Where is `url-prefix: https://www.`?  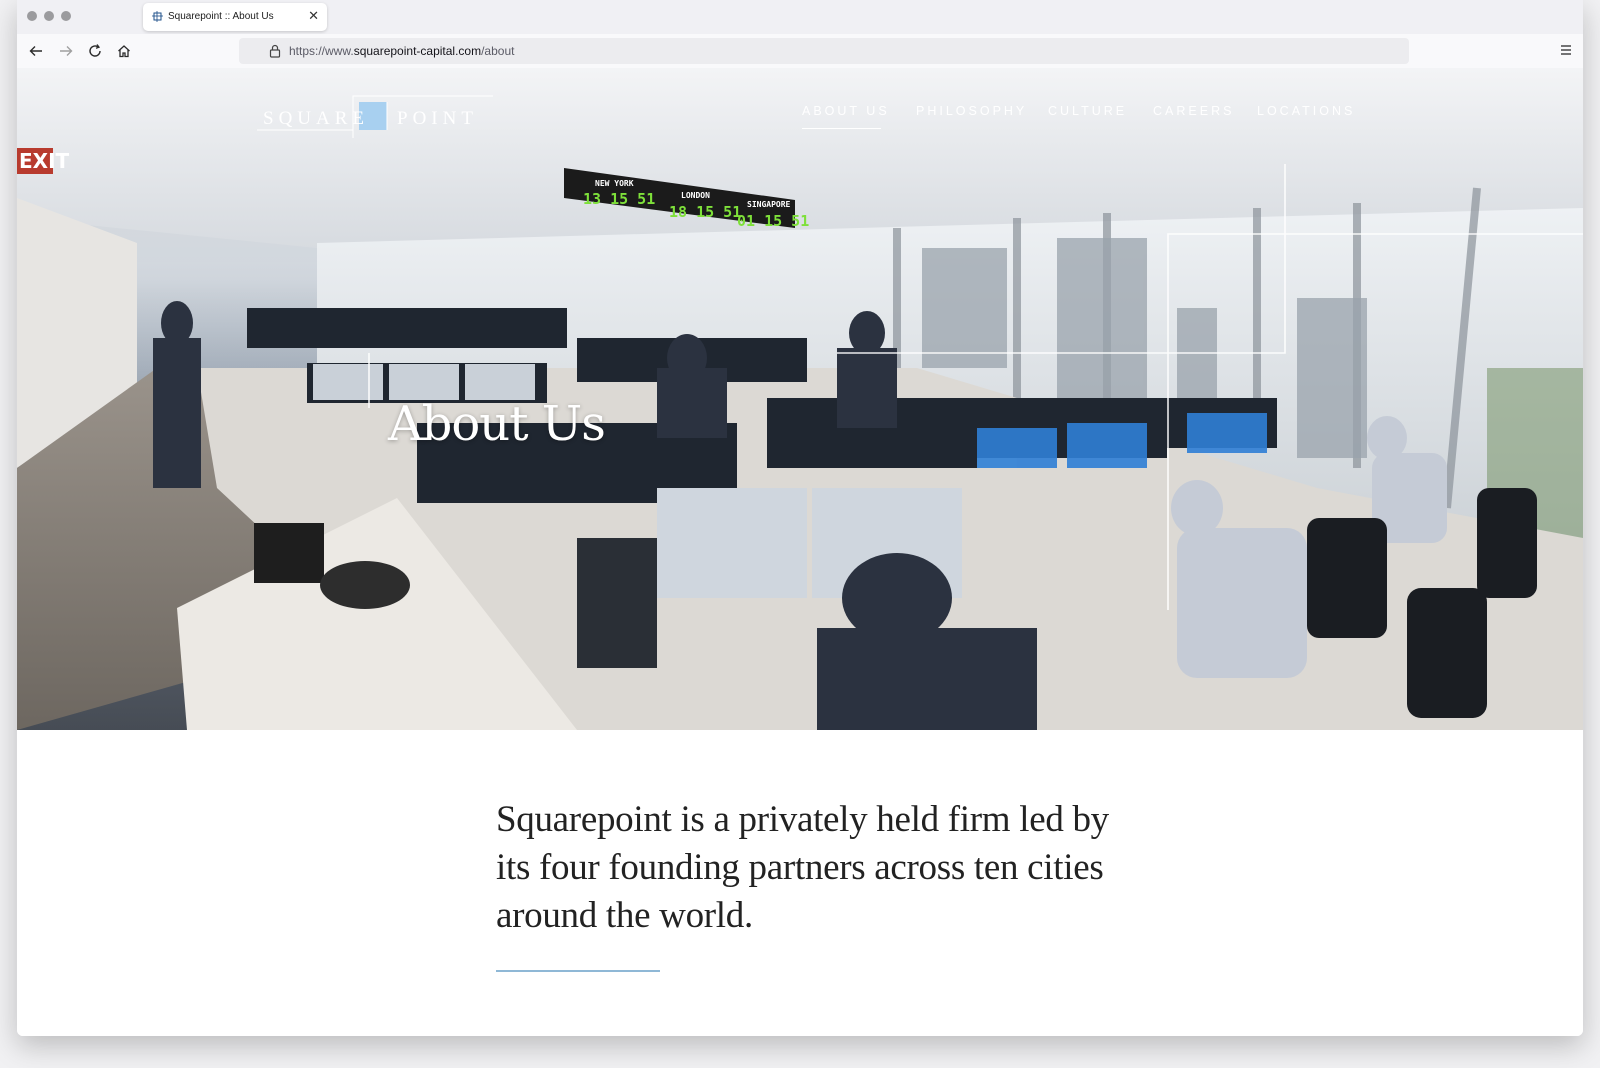
url-prefix: https://www. is located at coordinates (321, 51).